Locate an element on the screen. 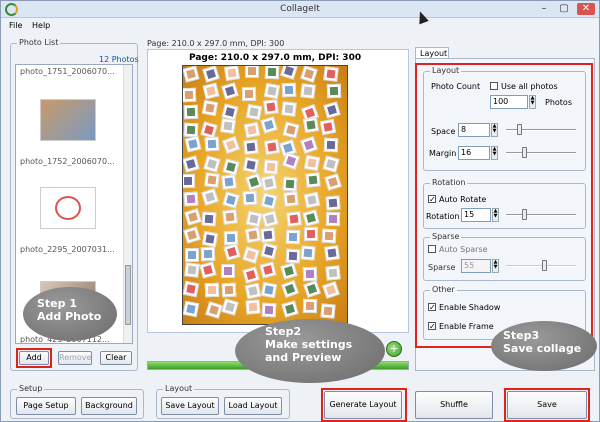 This screenshot has height=422, width=600. clear-button: Clear is located at coordinates (116, 358).